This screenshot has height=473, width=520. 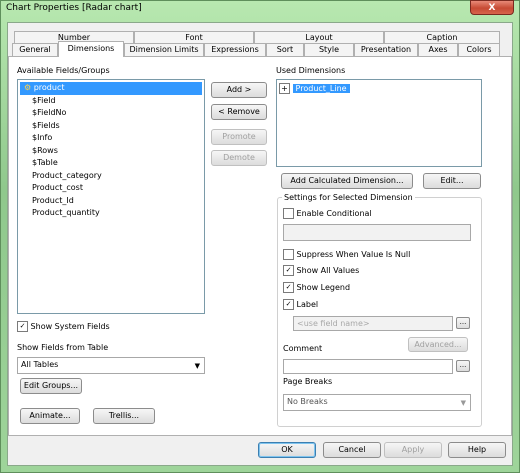 What do you see at coordinates (111, 163) in the screenshot?
I see `list-item: $Table` at bounding box center [111, 163].